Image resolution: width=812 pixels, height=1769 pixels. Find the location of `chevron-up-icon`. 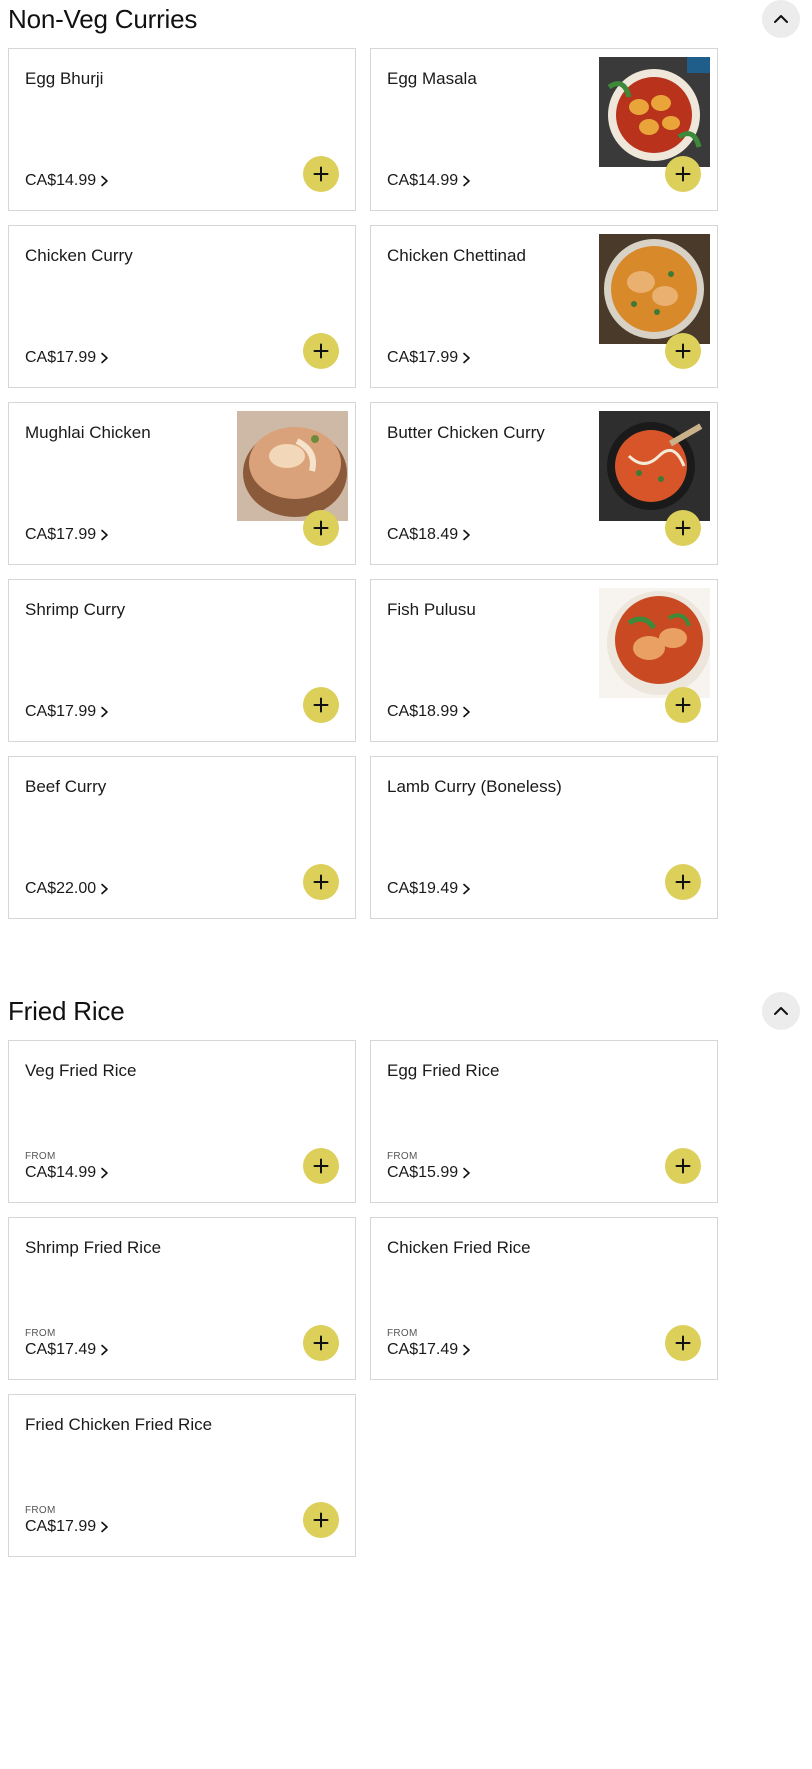

chevron-up-icon is located at coordinates (781, 1011).